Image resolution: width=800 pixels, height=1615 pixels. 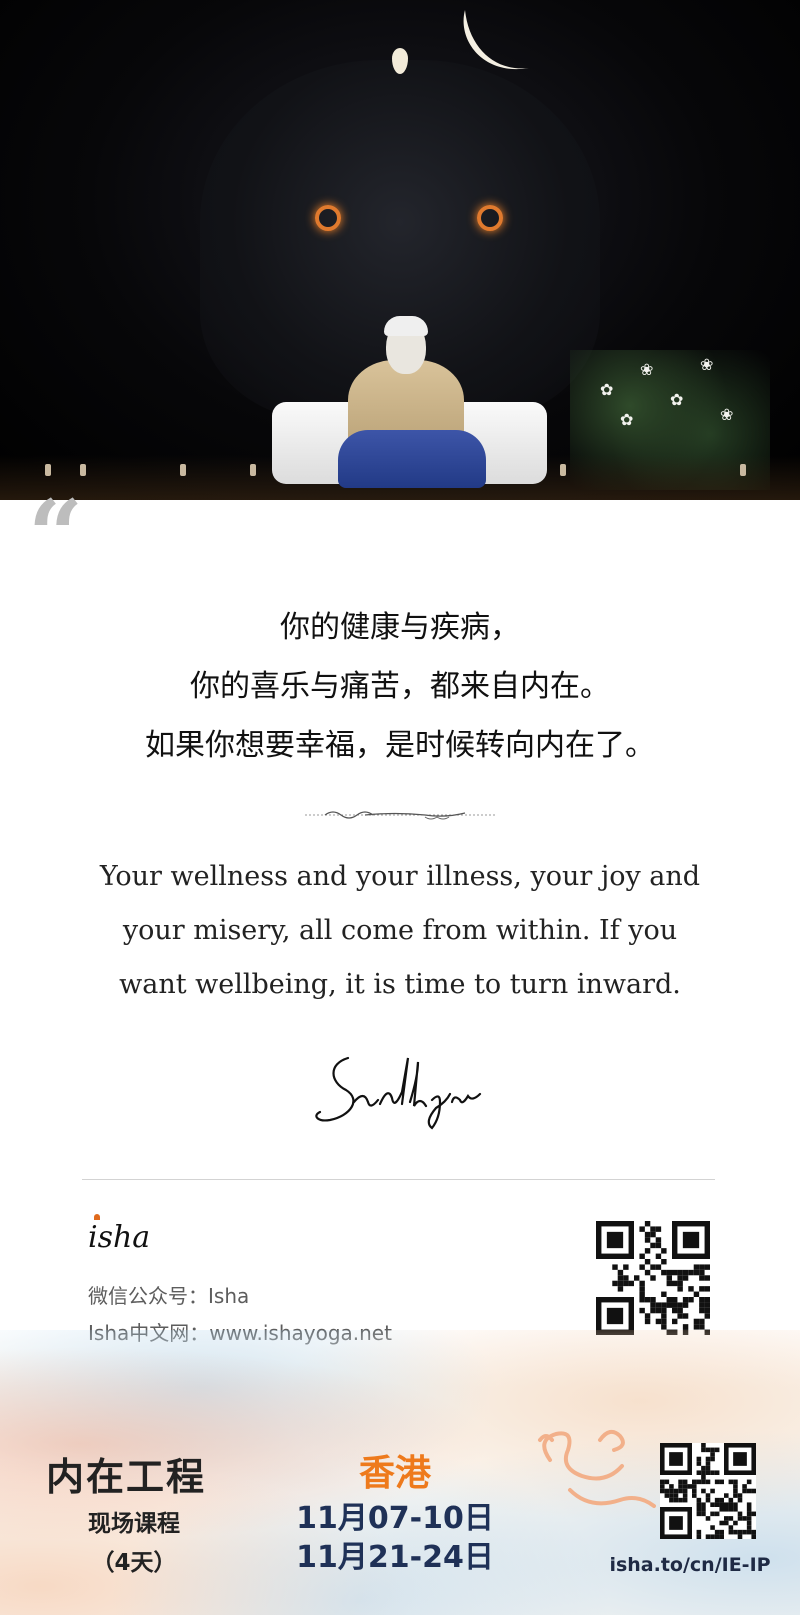 I want to click on quote-line: 如果你想要幸福，是时候转向内在了。, so click(x=400, y=745).